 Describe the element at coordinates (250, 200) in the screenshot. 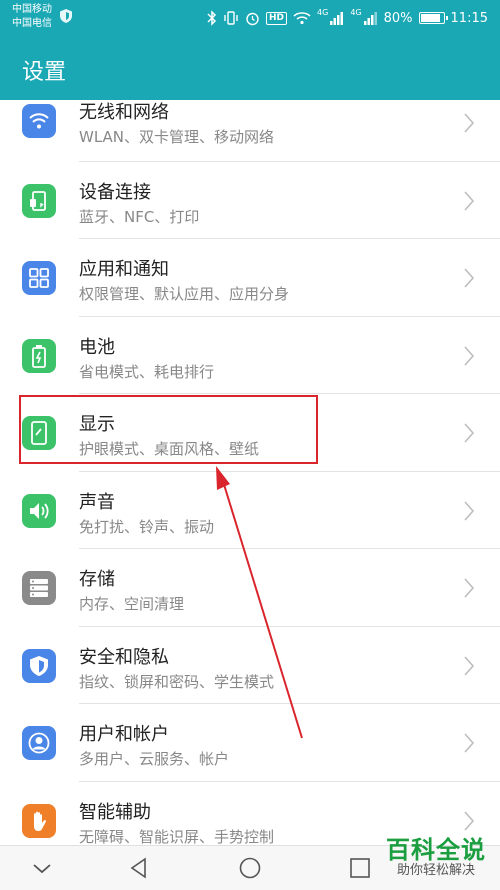

I see `settings-item-device-connection: 设备连接 蓝牙、NFC、打印` at that location.